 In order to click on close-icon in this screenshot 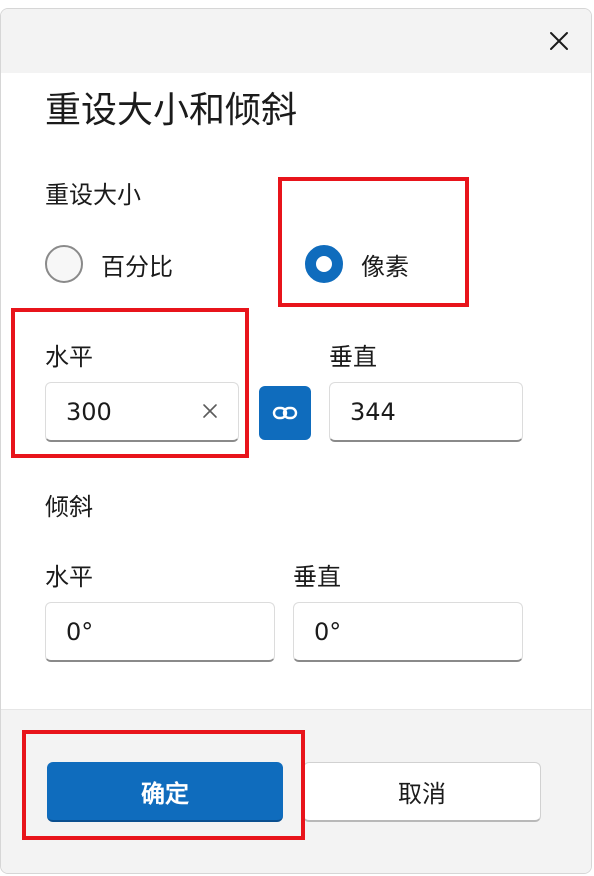, I will do `click(559, 41)`.